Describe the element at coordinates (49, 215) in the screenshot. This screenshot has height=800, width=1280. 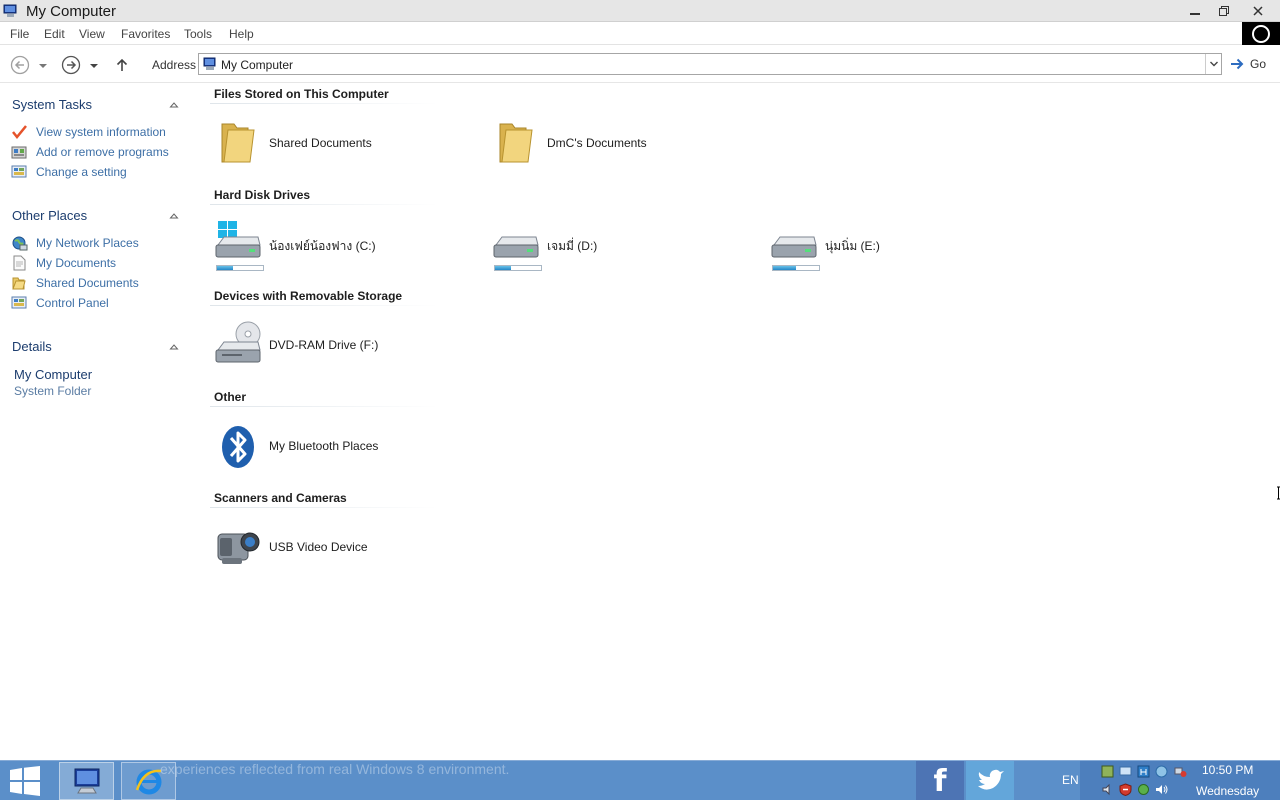
I see `other-places-header: Other Places` at that location.